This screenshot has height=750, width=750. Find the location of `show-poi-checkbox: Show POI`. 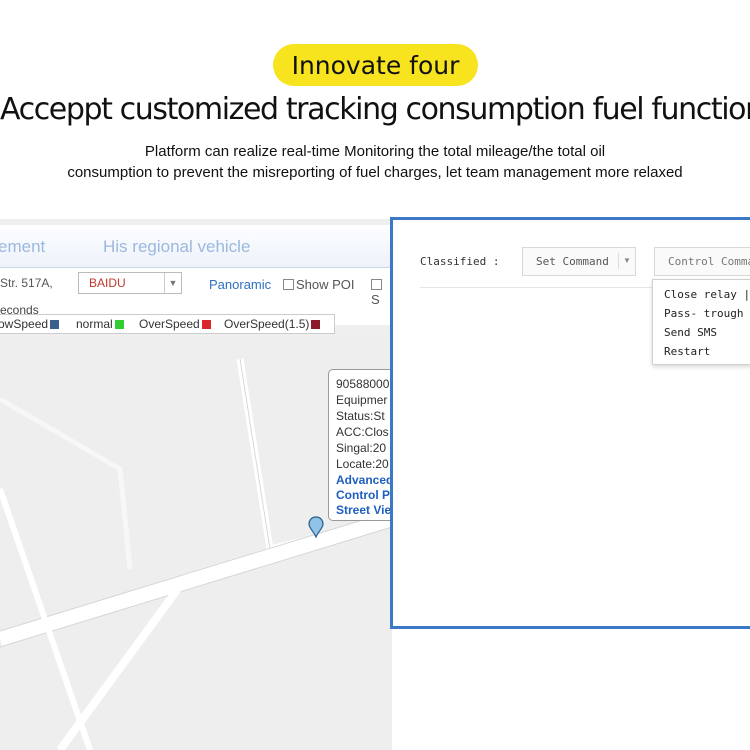

show-poi-checkbox: Show POI is located at coordinates (319, 284).